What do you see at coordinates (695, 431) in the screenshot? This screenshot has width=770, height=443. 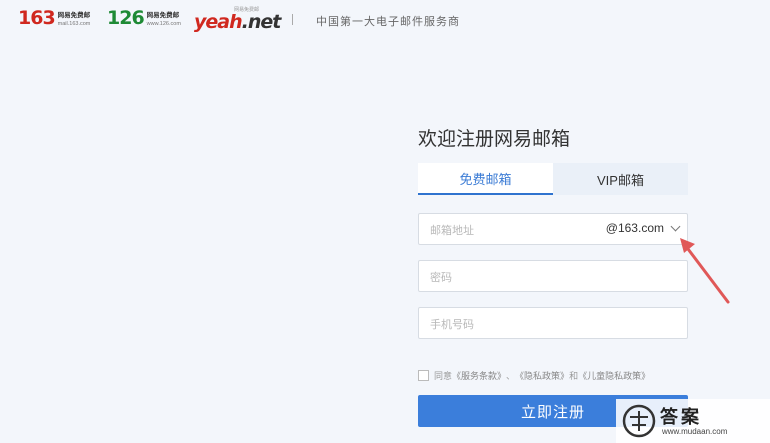 I see `watermark-url: www.mudaan.com` at bounding box center [695, 431].